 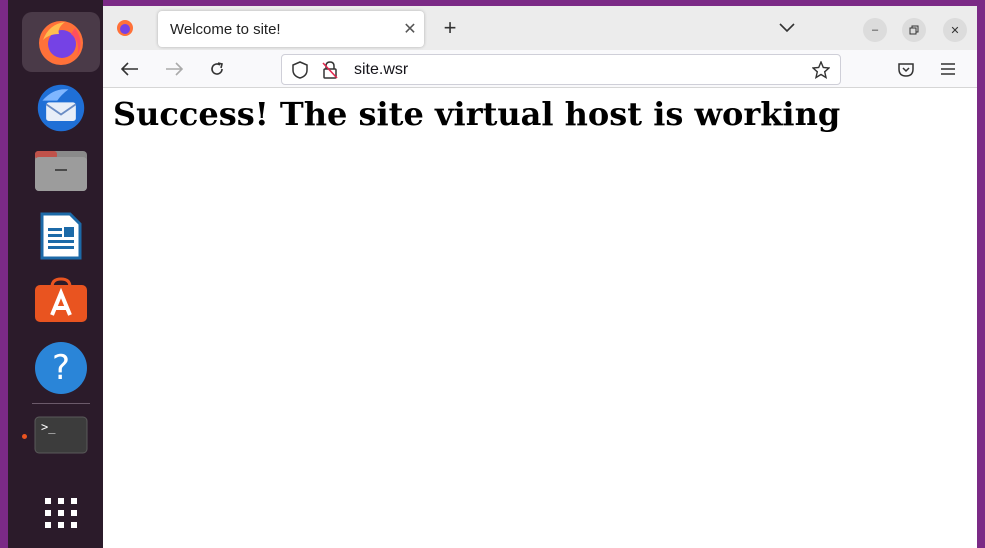 I want to click on firefox-view-button, so click(x=125, y=28).